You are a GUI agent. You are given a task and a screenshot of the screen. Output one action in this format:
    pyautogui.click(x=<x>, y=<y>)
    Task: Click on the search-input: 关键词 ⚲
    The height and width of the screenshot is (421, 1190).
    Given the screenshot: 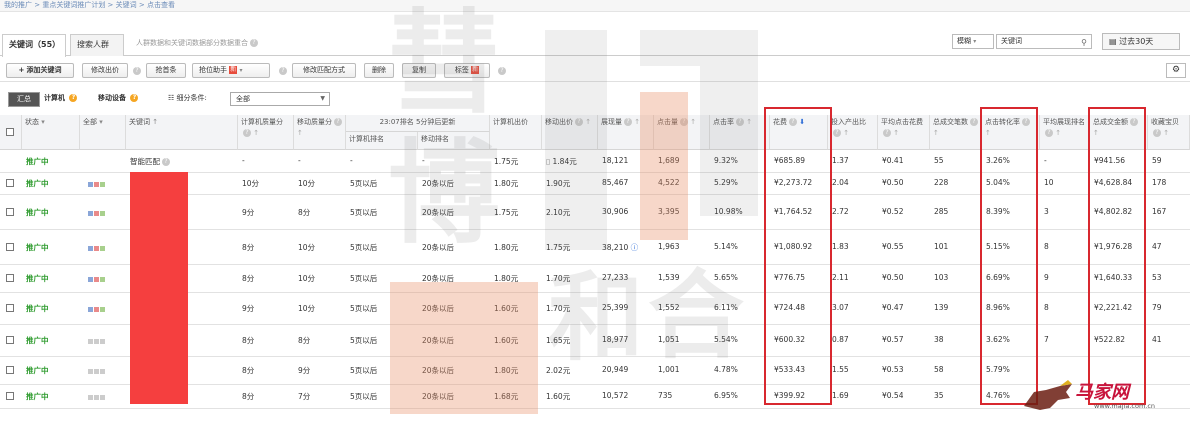 What is the action you would take?
    pyautogui.click(x=1044, y=41)
    